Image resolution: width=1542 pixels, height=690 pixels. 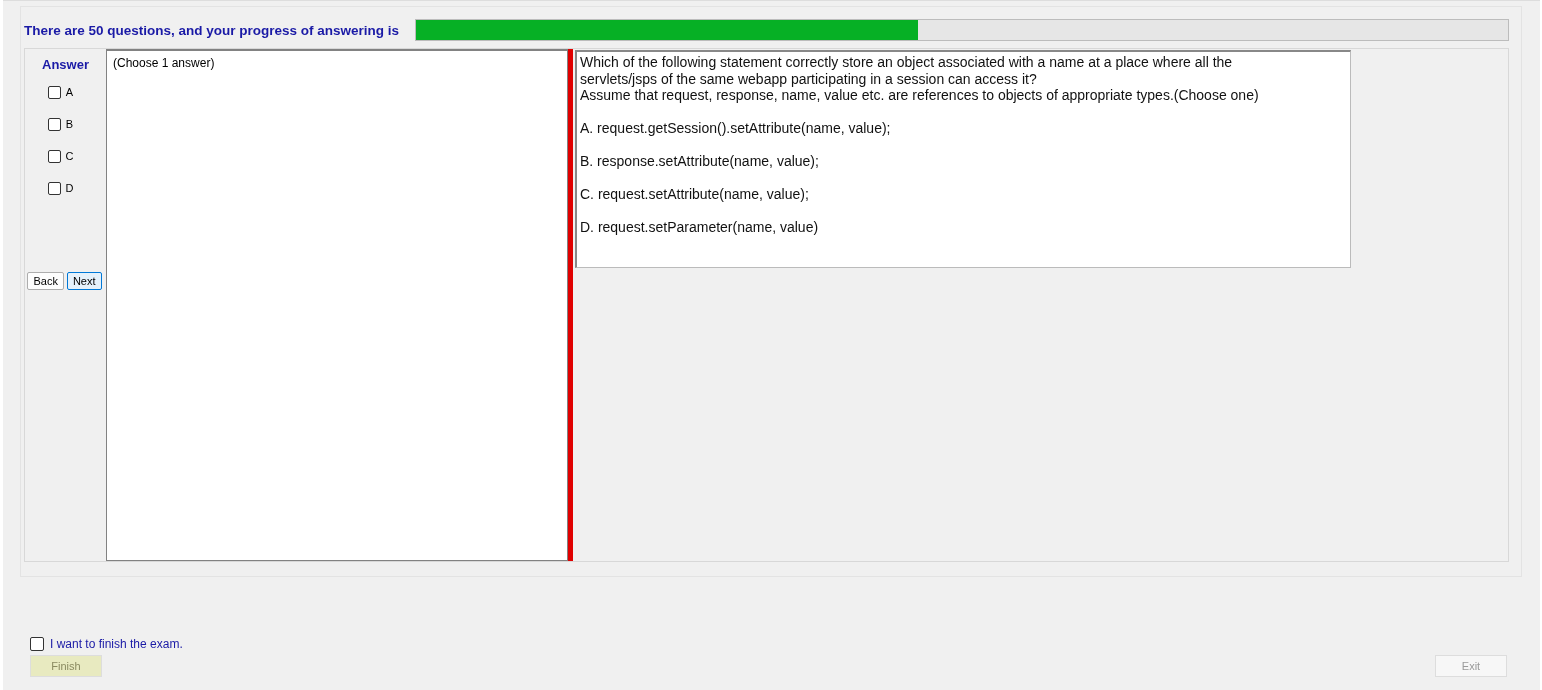 I want to click on question-text: Which of the following statement correctly store an object associated with a name at a place where all the servlets/jsps of the same webapp participating in a session can access it? Assume that request, response, name, value etc. are references to objects of appropriate types.(Choose one), so click(x=920, y=79).